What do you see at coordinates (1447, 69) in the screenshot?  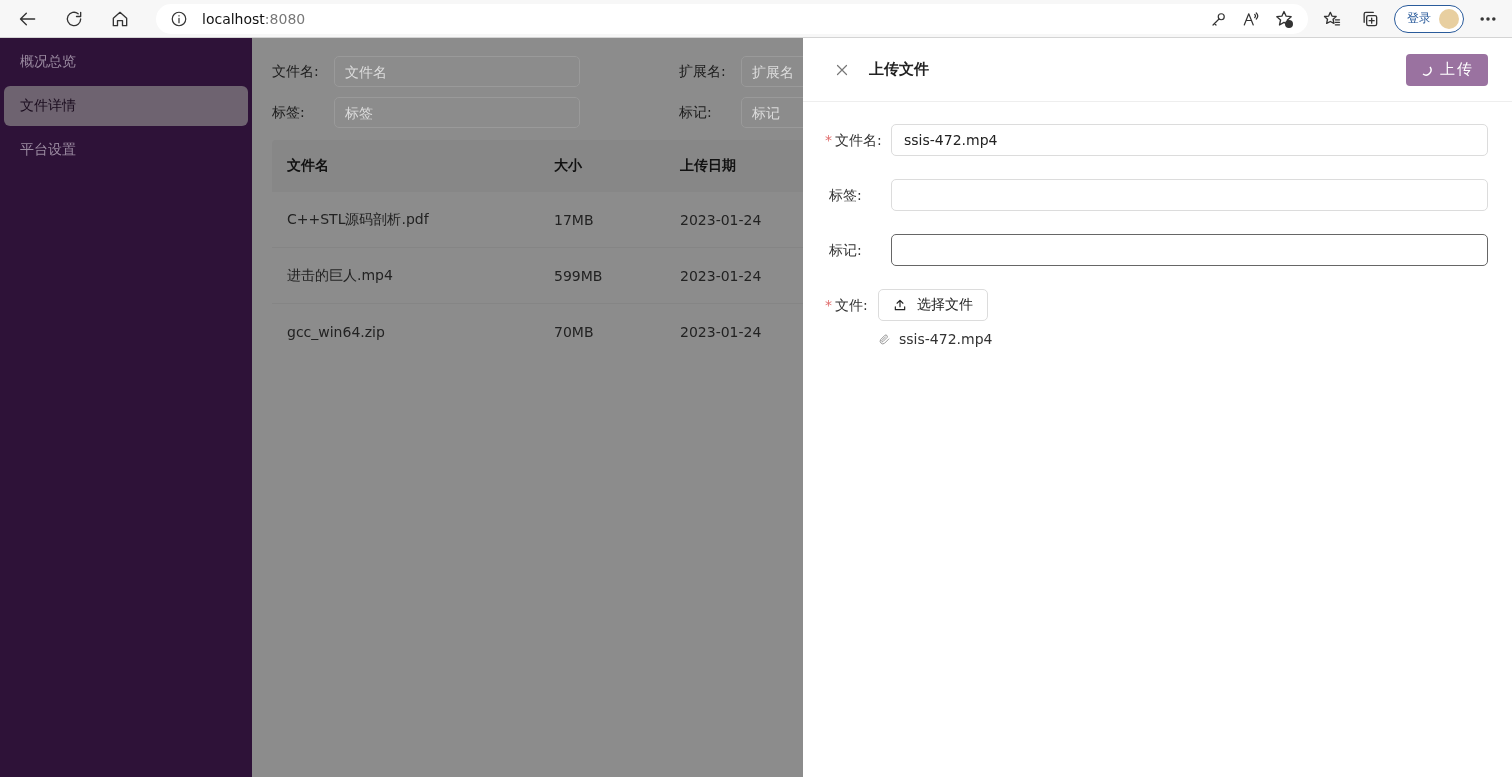 I see `upload-button: 上传` at bounding box center [1447, 69].